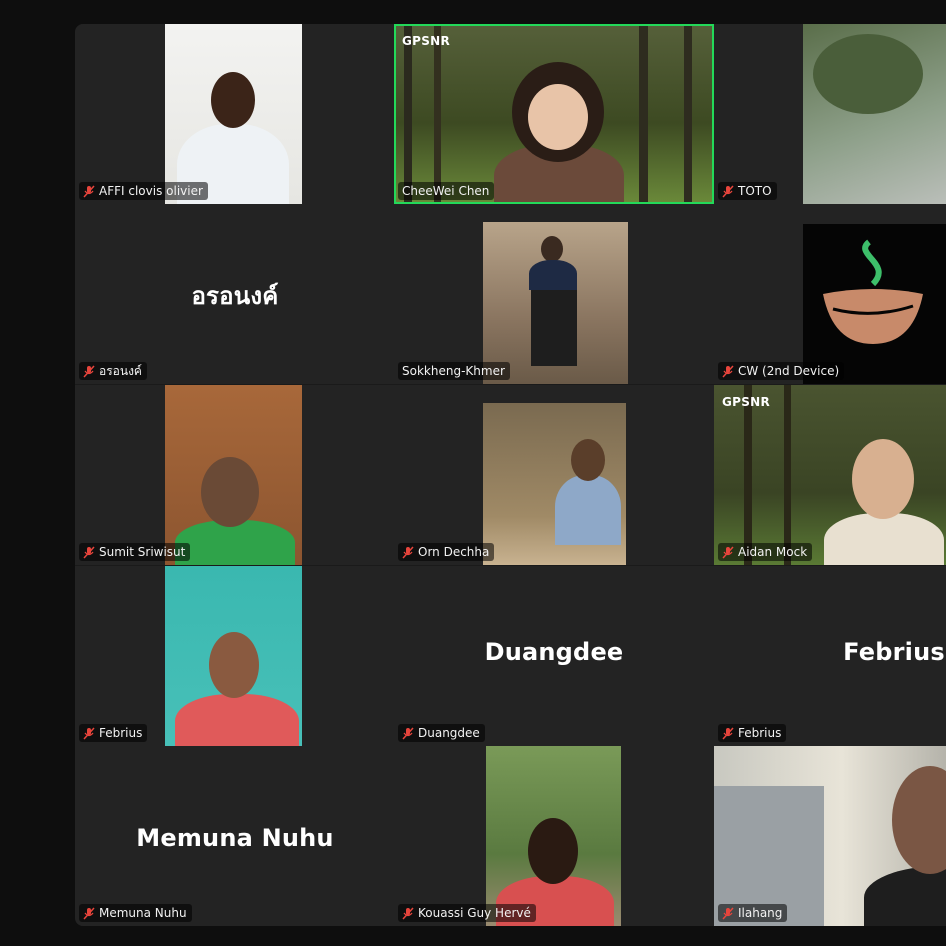 The height and width of the screenshot is (946, 946). I want to click on participant-tile: Duangdee Duangdee, so click(554, 656).